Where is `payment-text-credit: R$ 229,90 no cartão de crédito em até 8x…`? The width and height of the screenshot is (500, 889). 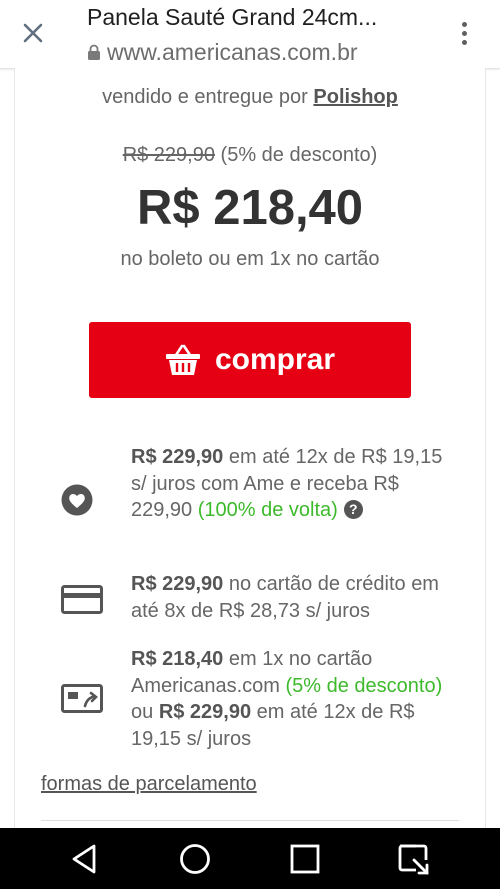
payment-text-credit: R$ 229,90 no cartão de crédito em até 8x… is located at coordinates (296, 597).